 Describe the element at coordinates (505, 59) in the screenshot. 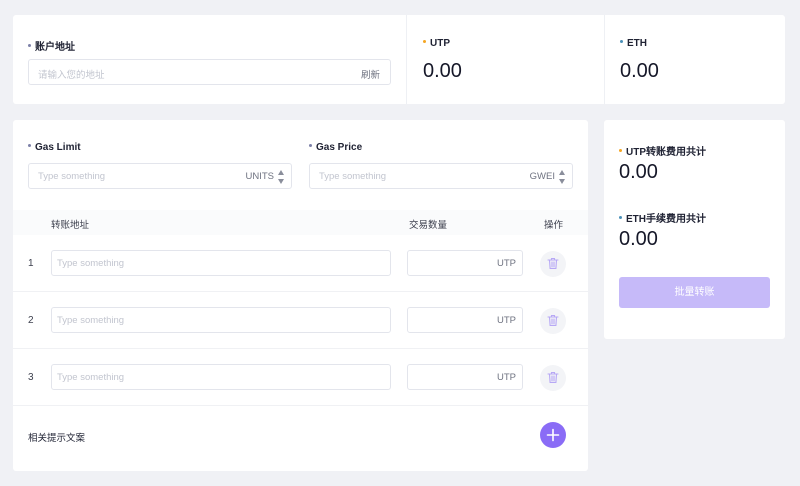

I see `utp-balance-section: UTP 0.00` at that location.